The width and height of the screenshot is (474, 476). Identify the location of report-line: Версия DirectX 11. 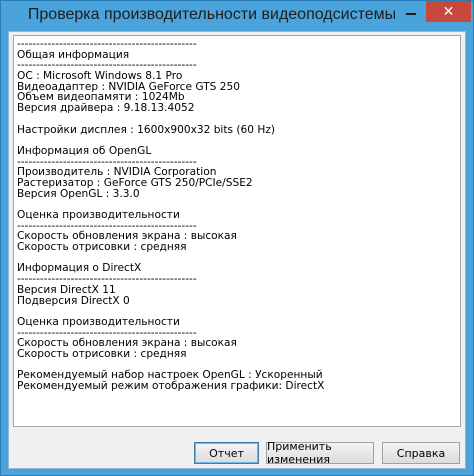
(66, 289).